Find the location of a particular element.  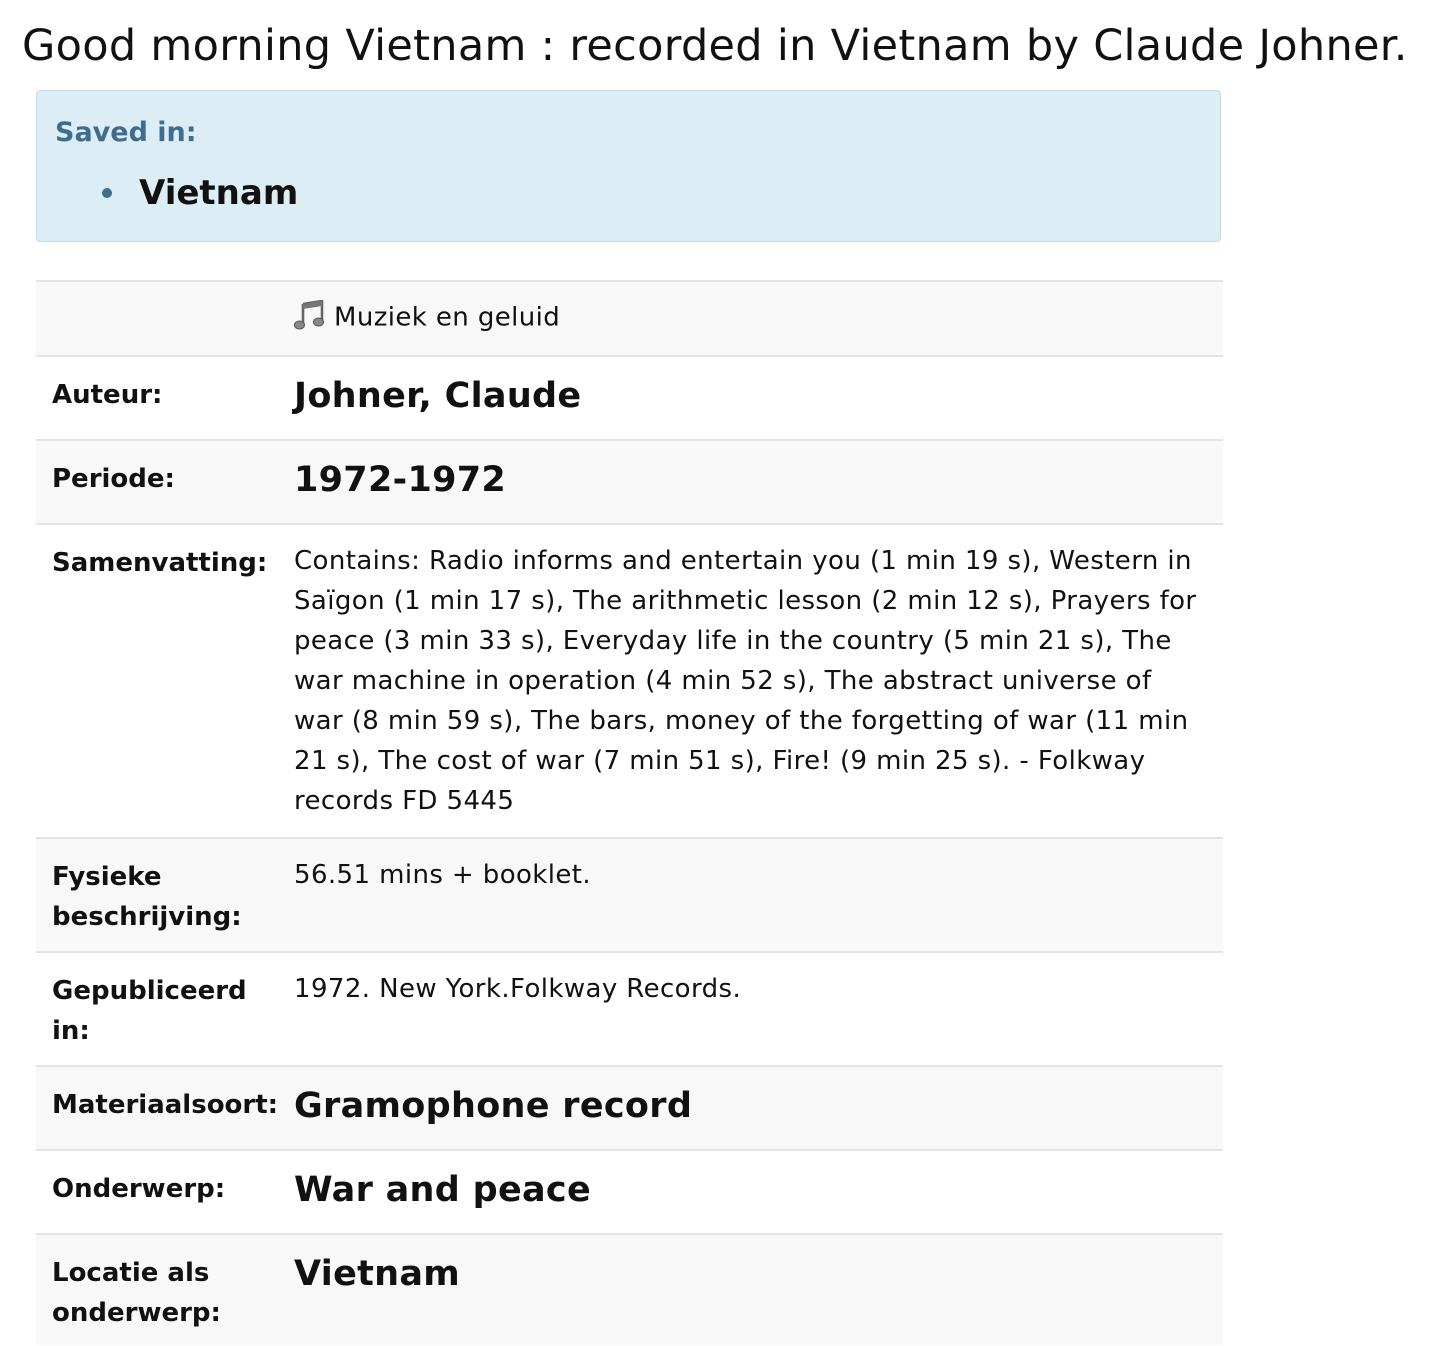

music-notes-icon is located at coordinates (310, 314).